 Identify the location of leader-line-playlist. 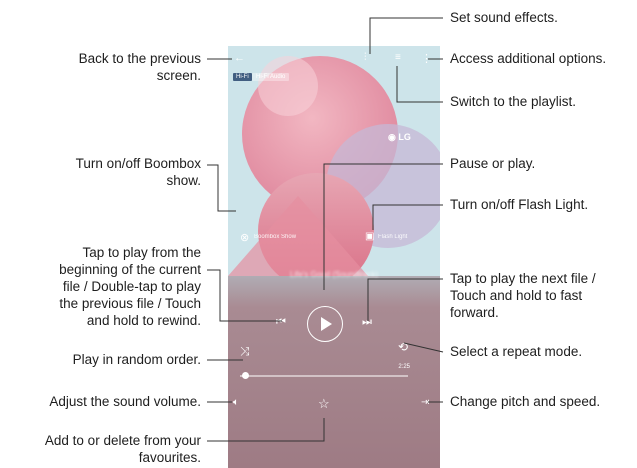
(419, 84).